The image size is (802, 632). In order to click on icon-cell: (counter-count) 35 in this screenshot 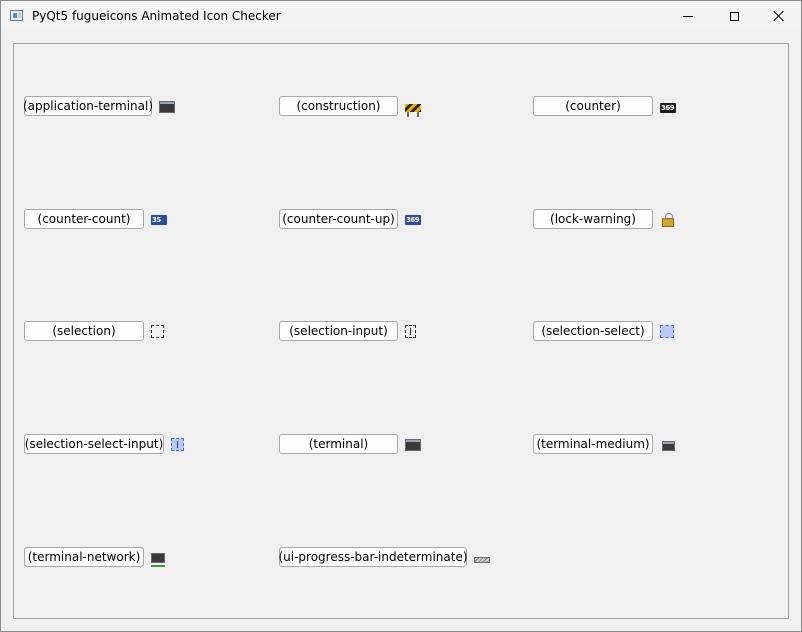, I will do `click(95, 219)`.